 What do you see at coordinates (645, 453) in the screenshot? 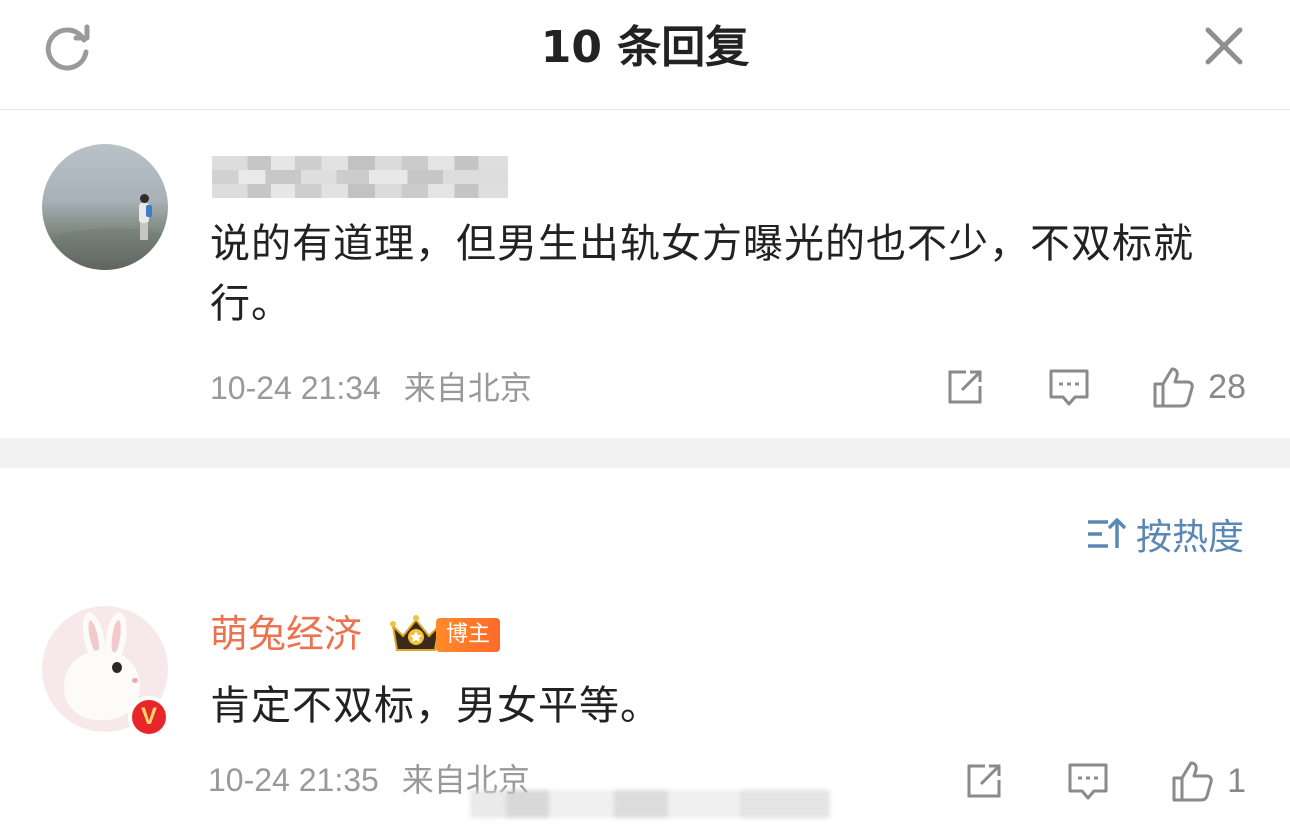
I see `section-divider` at bounding box center [645, 453].